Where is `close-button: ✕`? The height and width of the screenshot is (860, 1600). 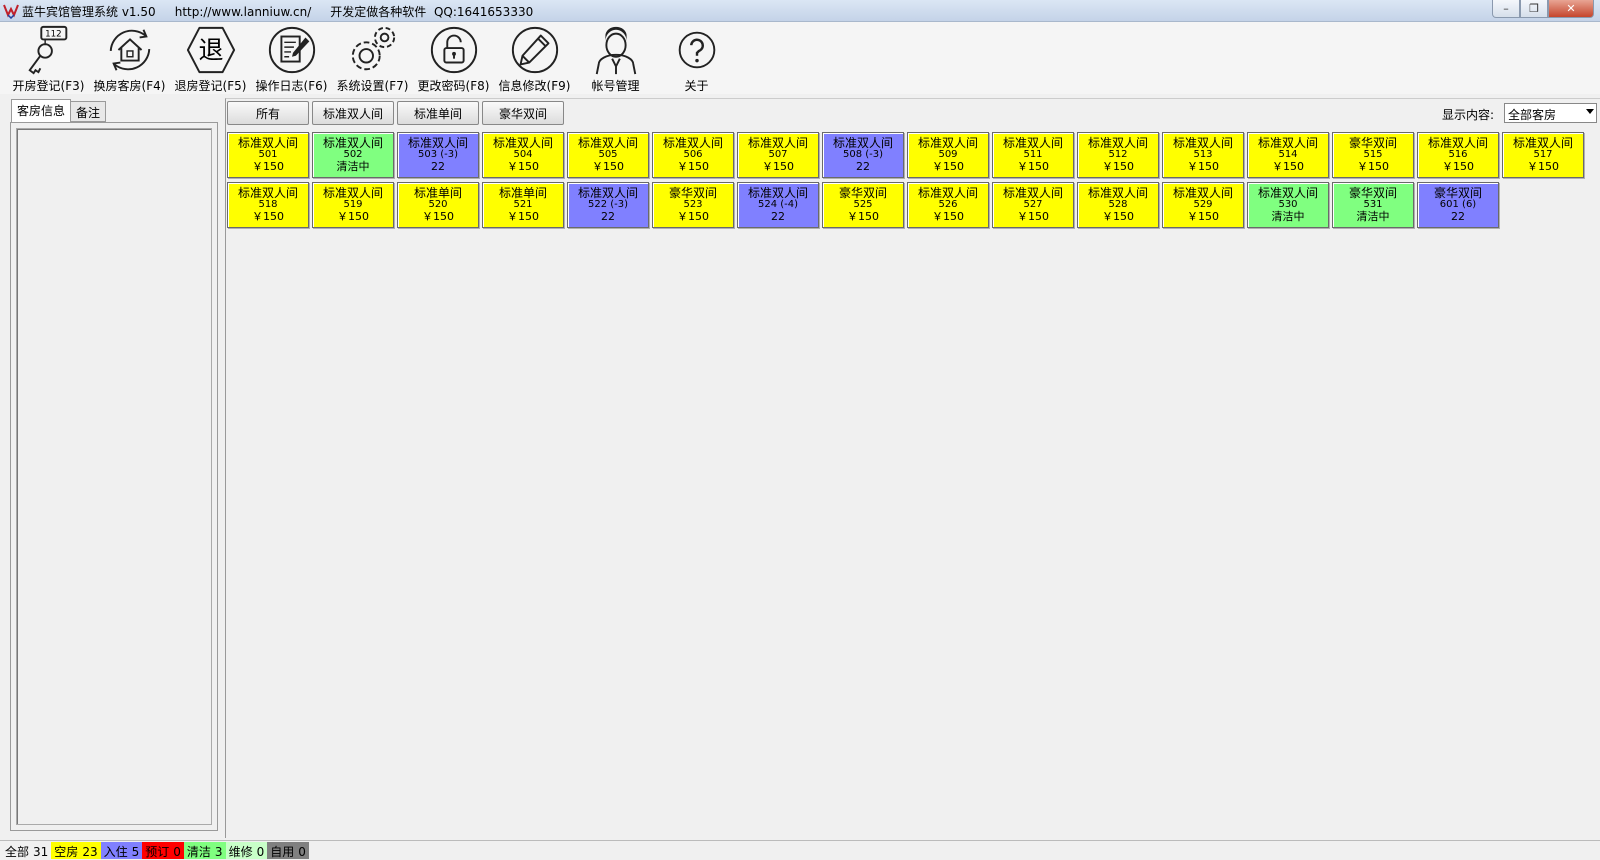
close-button: ✕ is located at coordinates (1571, 9).